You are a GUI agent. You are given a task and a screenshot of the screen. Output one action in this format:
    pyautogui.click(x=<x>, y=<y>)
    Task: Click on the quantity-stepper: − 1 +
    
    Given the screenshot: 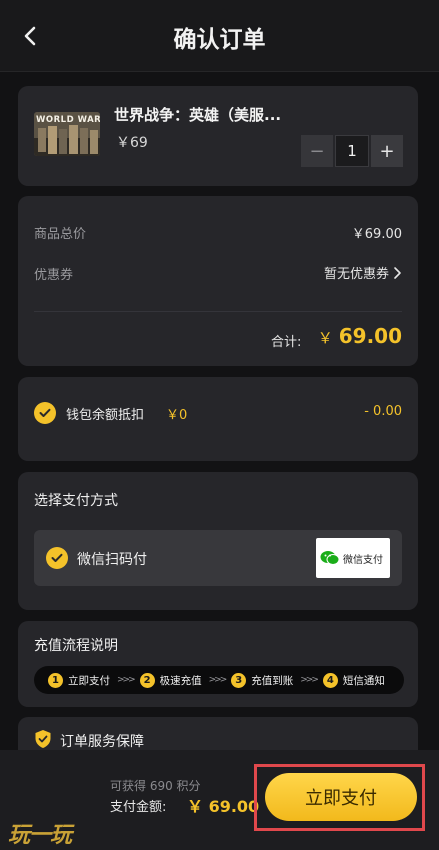 What is the action you would take?
    pyautogui.click(x=352, y=151)
    